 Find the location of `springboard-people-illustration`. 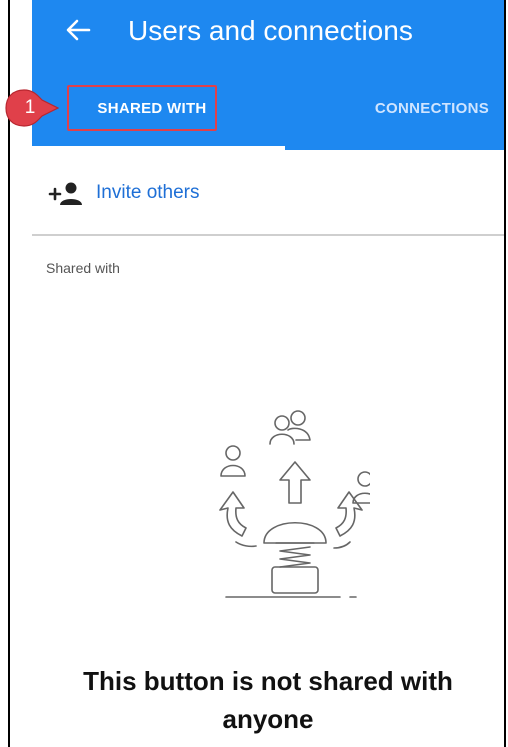

springboard-people-illustration is located at coordinates (294, 504).